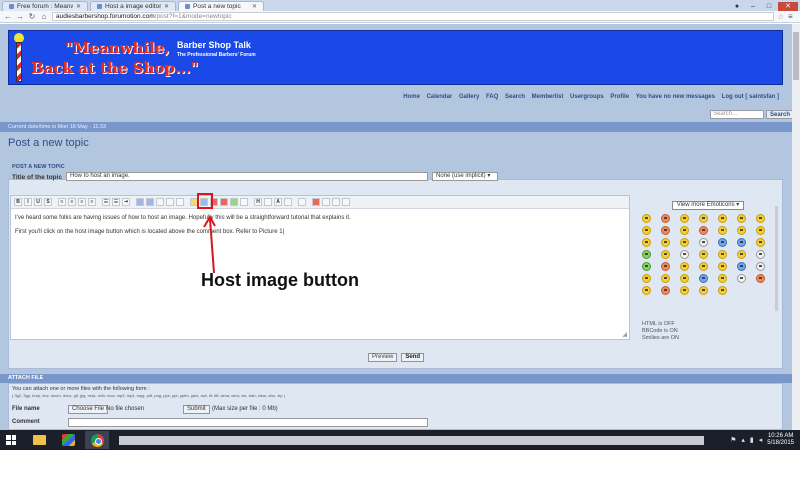  Describe the element at coordinates (587, 97) in the screenshot. I see `nav-usergroups: Usergroups` at that location.